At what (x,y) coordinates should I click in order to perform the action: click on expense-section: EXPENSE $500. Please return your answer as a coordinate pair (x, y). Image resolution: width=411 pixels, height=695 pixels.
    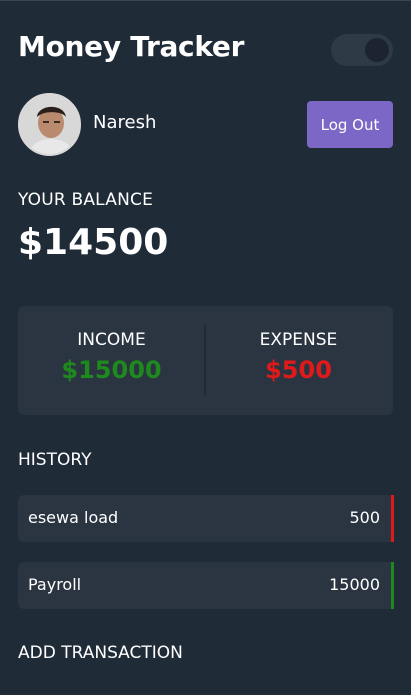
    Looking at the image, I should click on (298, 360).